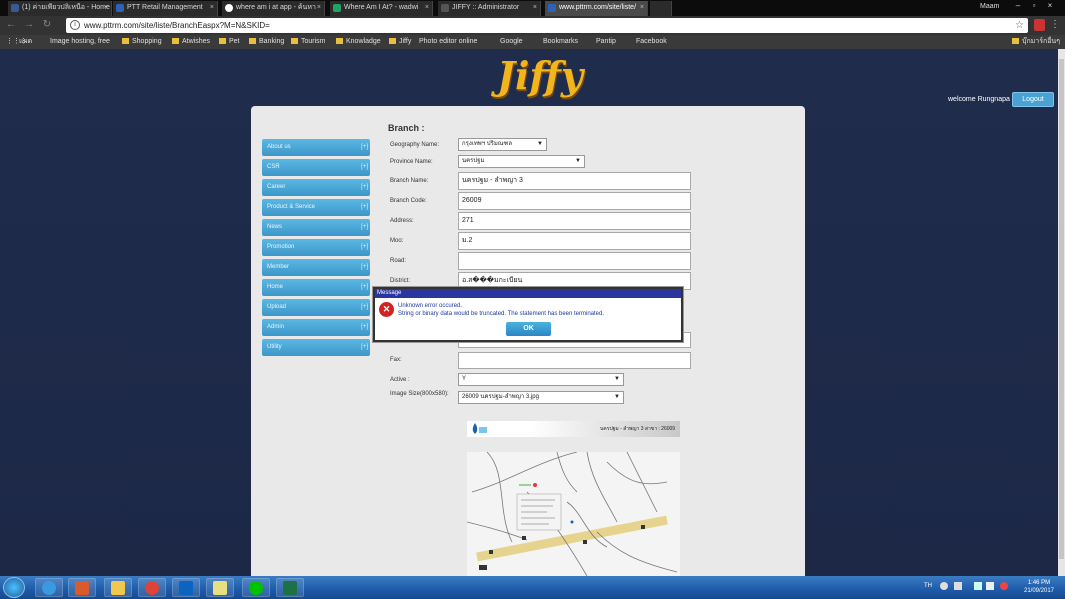  Describe the element at coordinates (411, 162) in the screenshot. I see `province-label: Province Name:` at that location.